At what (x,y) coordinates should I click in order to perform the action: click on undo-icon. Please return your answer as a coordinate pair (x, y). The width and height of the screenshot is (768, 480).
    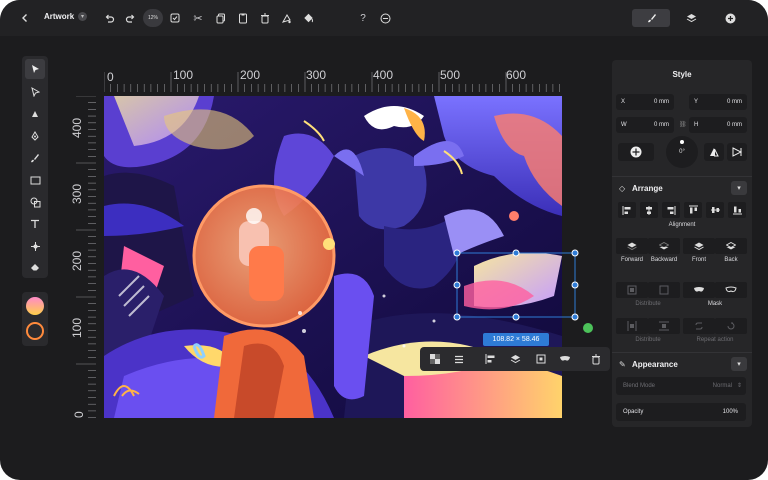
    Looking at the image, I should click on (109, 18).